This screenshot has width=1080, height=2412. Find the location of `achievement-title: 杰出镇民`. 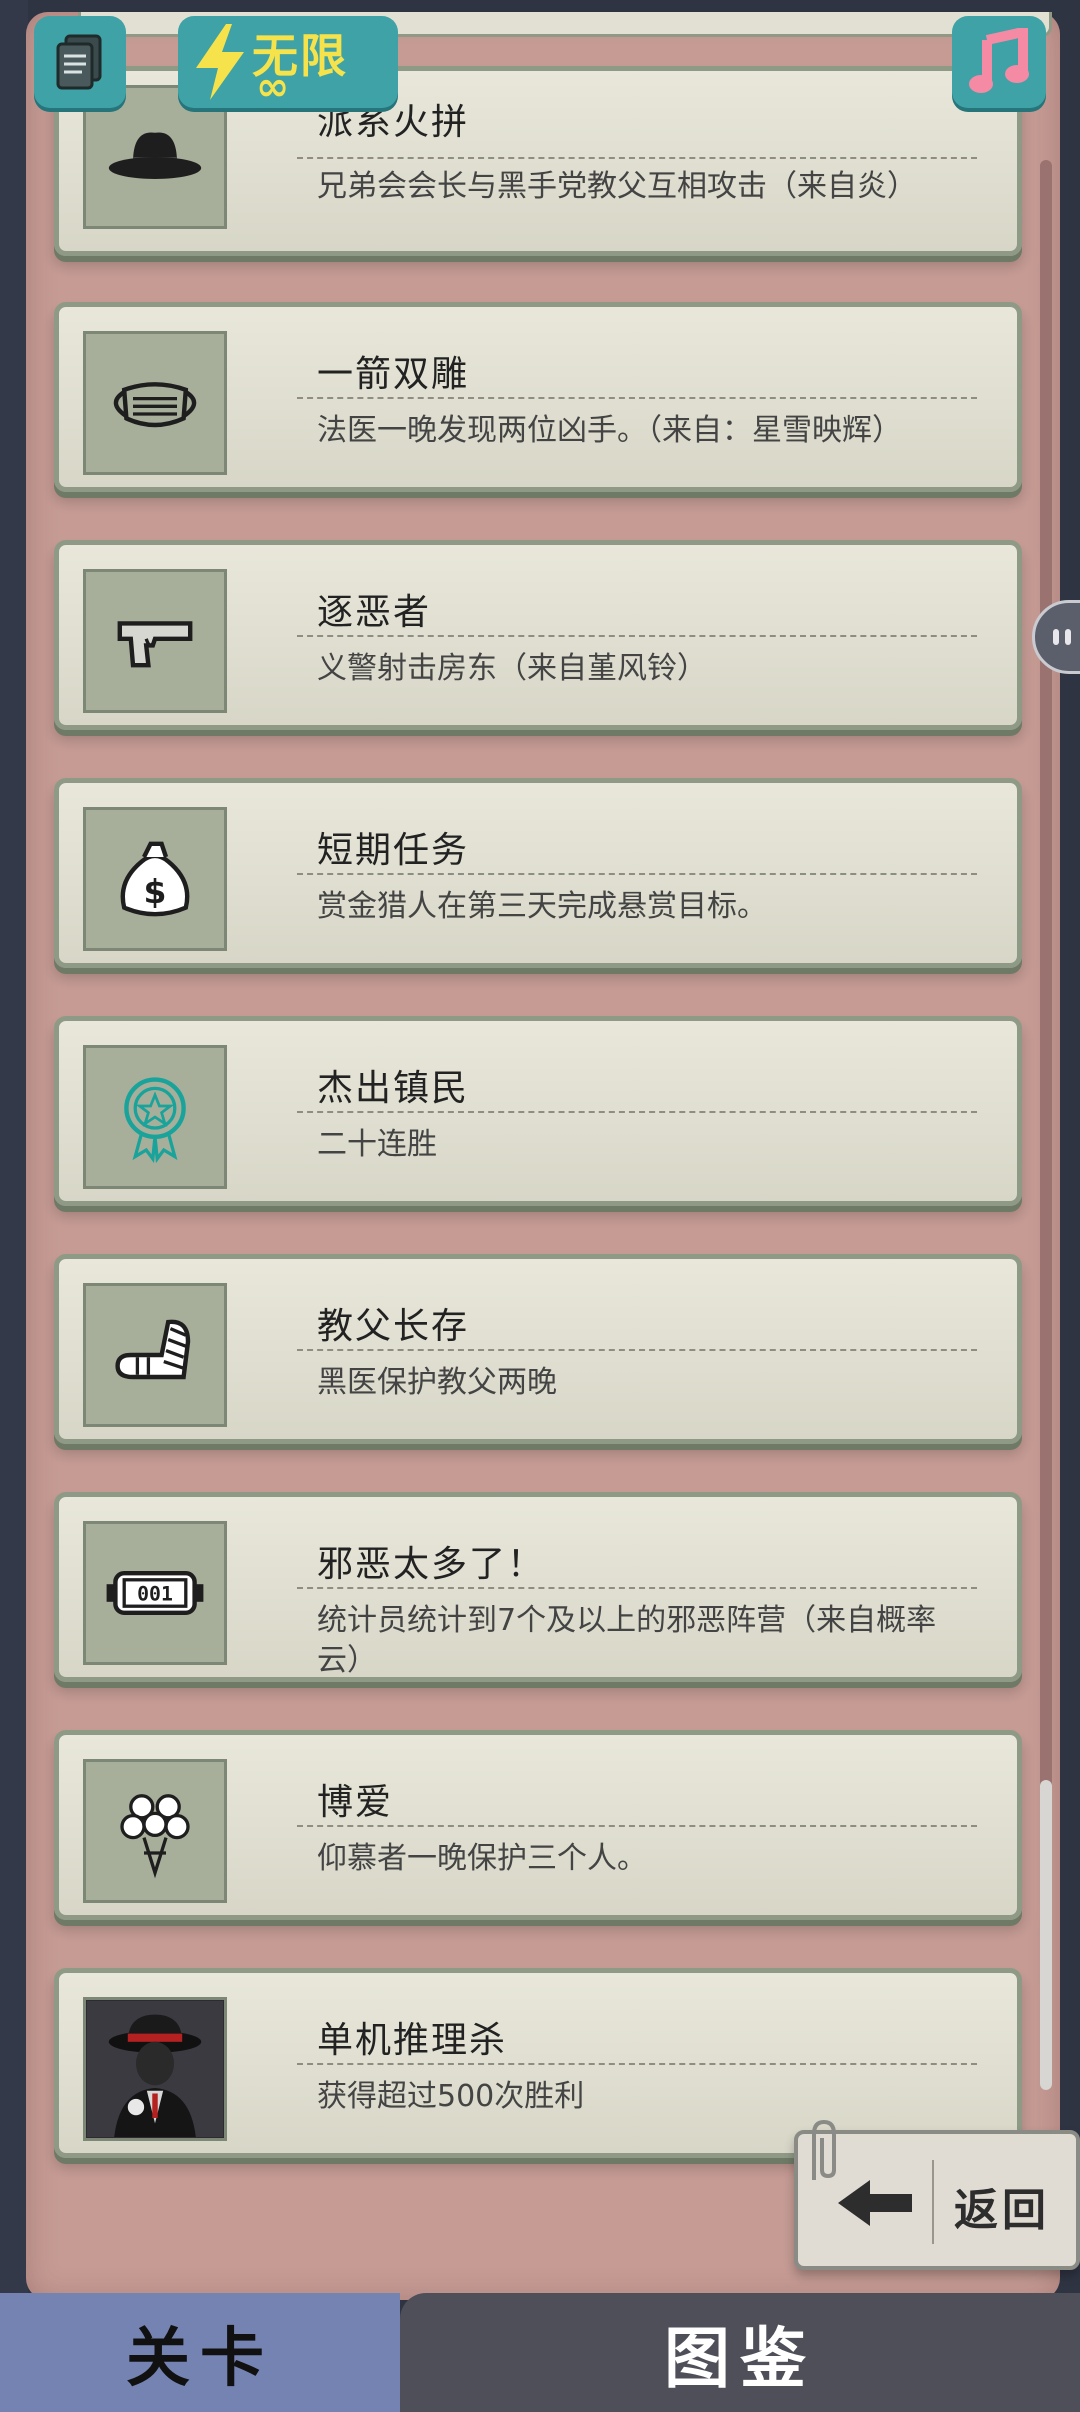

achievement-title: 杰出镇民 is located at coordinates (393, 1088).